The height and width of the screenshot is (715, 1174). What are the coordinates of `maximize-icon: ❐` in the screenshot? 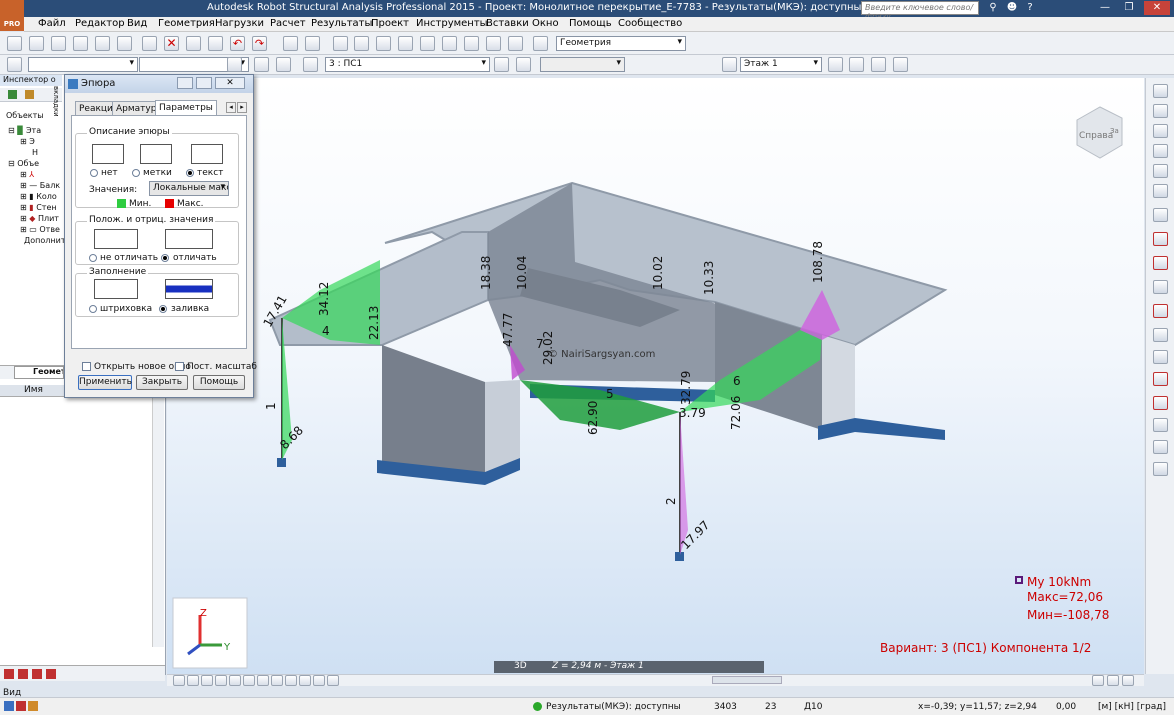 It's located at (1129, 8).